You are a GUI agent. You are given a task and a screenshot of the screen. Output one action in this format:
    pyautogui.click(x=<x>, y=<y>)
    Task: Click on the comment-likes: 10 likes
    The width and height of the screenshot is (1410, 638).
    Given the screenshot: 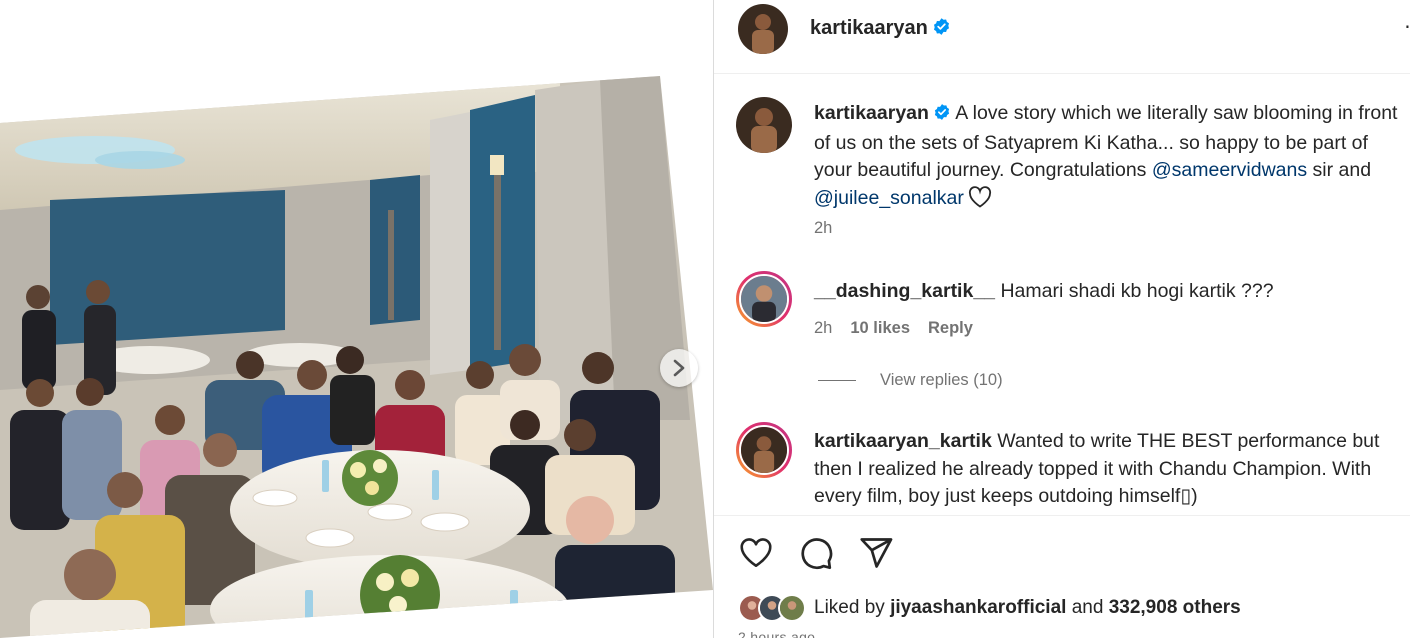 What is the action you would take?
    pyautogui.click(x=880, y=328)
    